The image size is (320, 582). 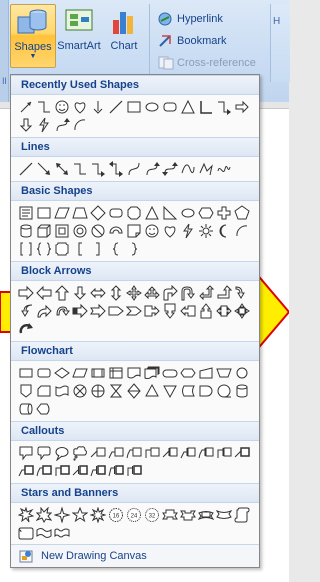 What do you see at coordinates (116, 471) in the screenshot?
I see `shape-accent-border3-icon` at bounding box center [116, 471].